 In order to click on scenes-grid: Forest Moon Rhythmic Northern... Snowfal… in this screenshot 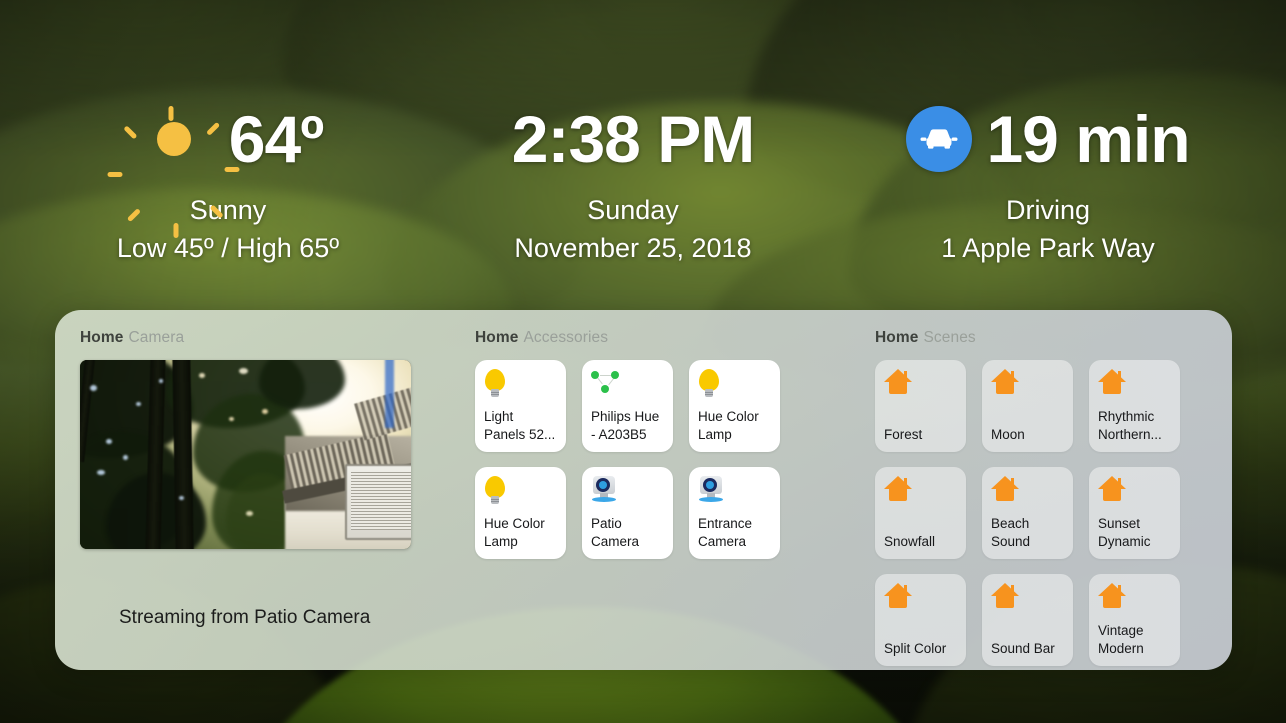, I will do `click(1045, 513)`.